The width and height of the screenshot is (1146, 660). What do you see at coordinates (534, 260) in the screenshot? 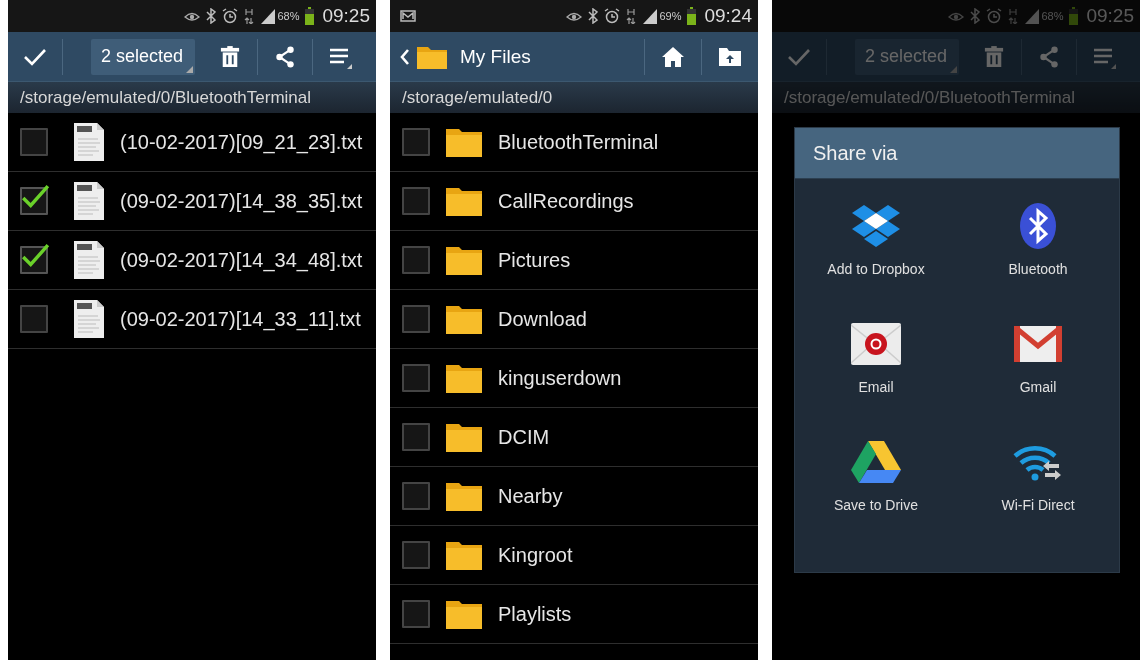
I see `folder-name: Pictures` at bounding box center [534, 260].